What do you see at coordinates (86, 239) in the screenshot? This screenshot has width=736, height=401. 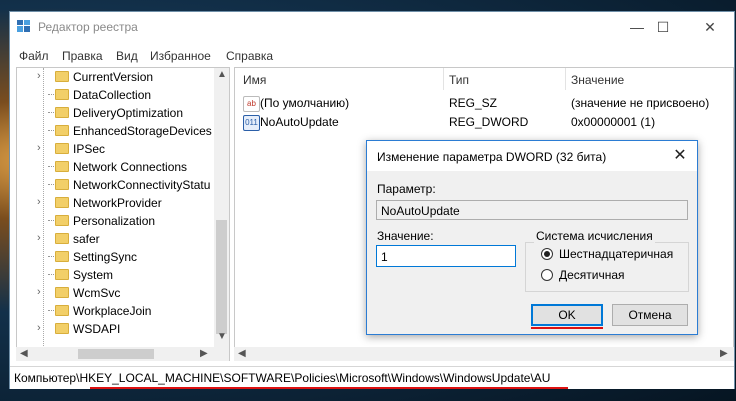 I see `tree-item-label: safer` at bounding box center [86, 239].